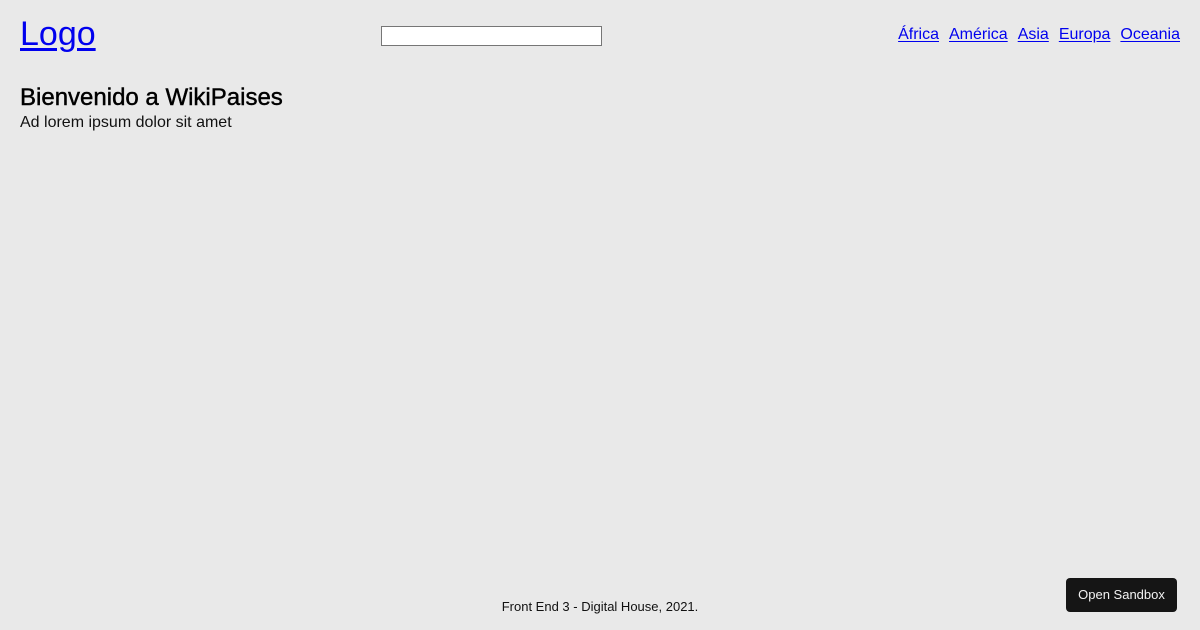 The height and width of the screenshot is (630, 1200). I want to click on nav-link-africa: África, so click(918, 35).